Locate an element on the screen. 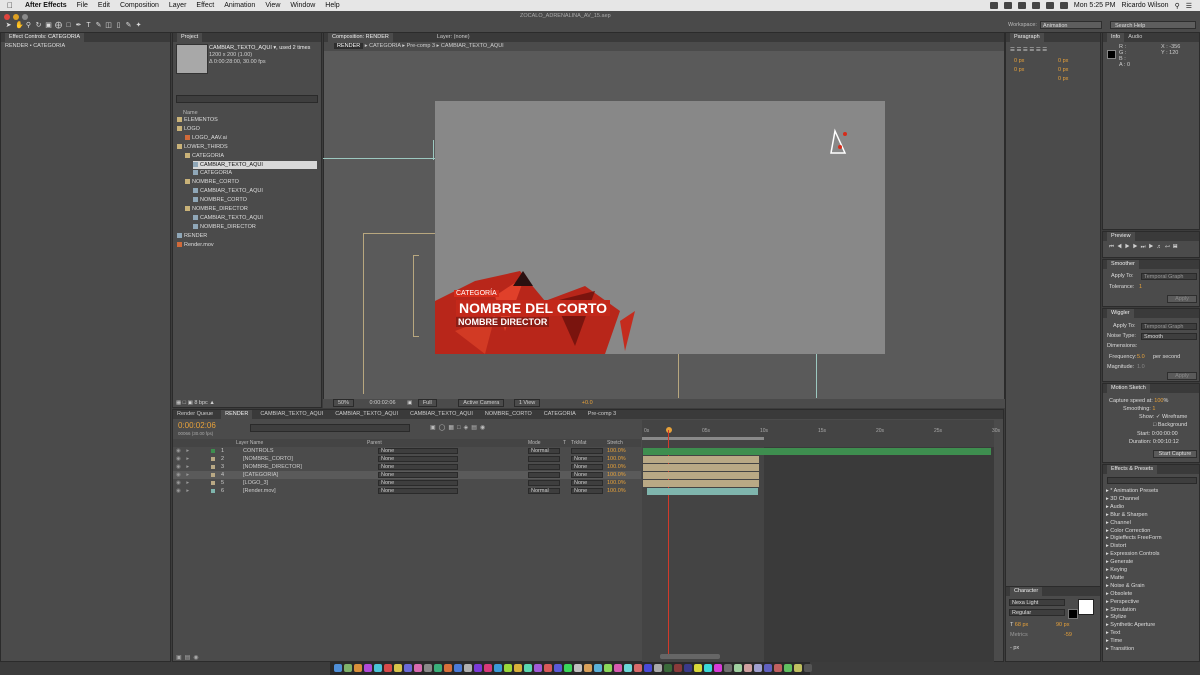 This screenshot has width=1200, height=675. space-before: 0 px is located at coordinates (1063, 70).